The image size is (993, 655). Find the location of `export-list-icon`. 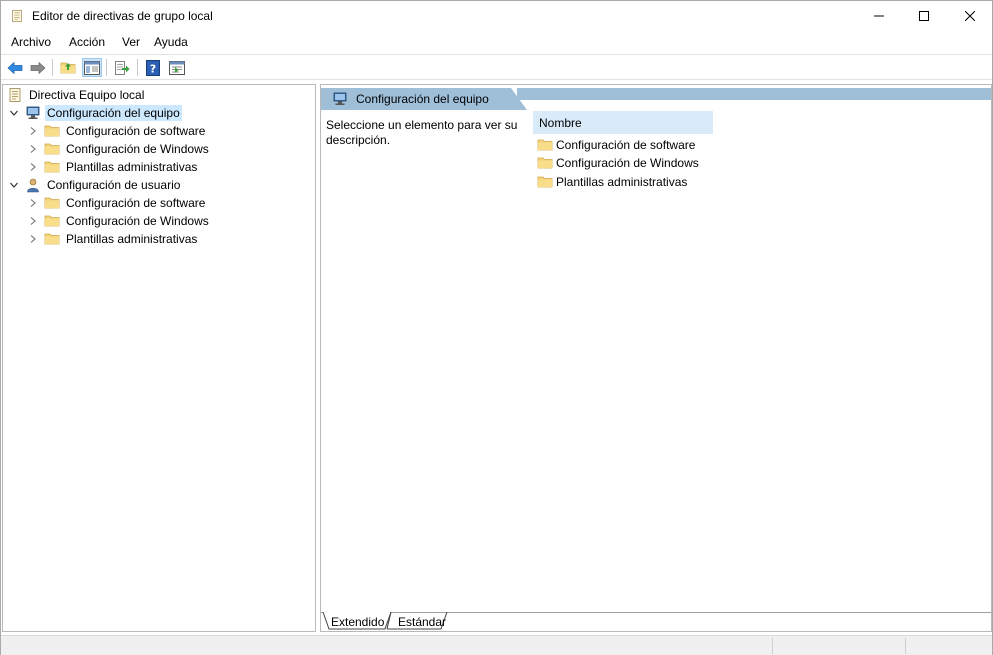

export-list-icon is located at coordinates (122, 67).